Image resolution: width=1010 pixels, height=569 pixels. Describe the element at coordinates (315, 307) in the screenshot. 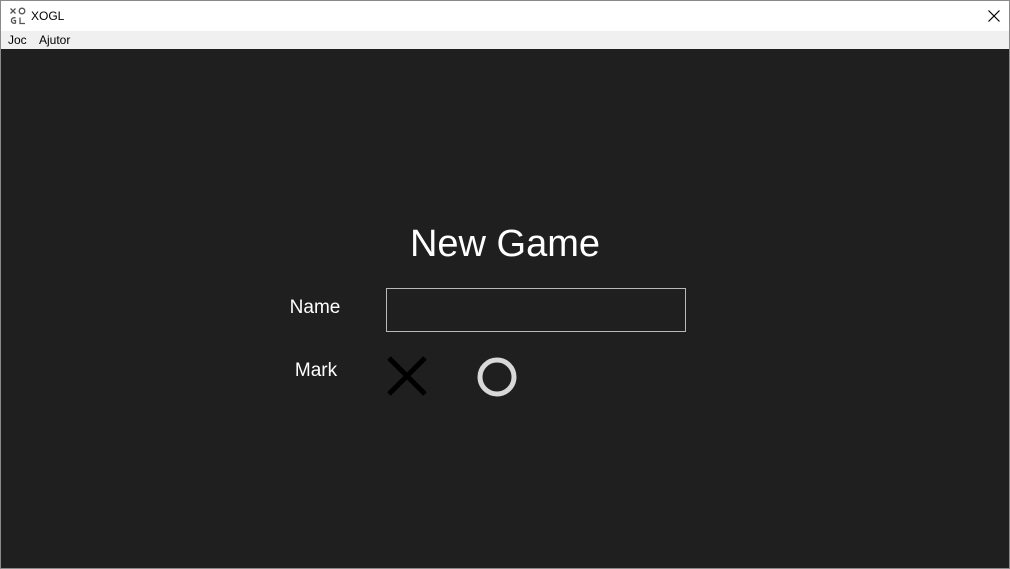

I see `name-label: Name` at that location.